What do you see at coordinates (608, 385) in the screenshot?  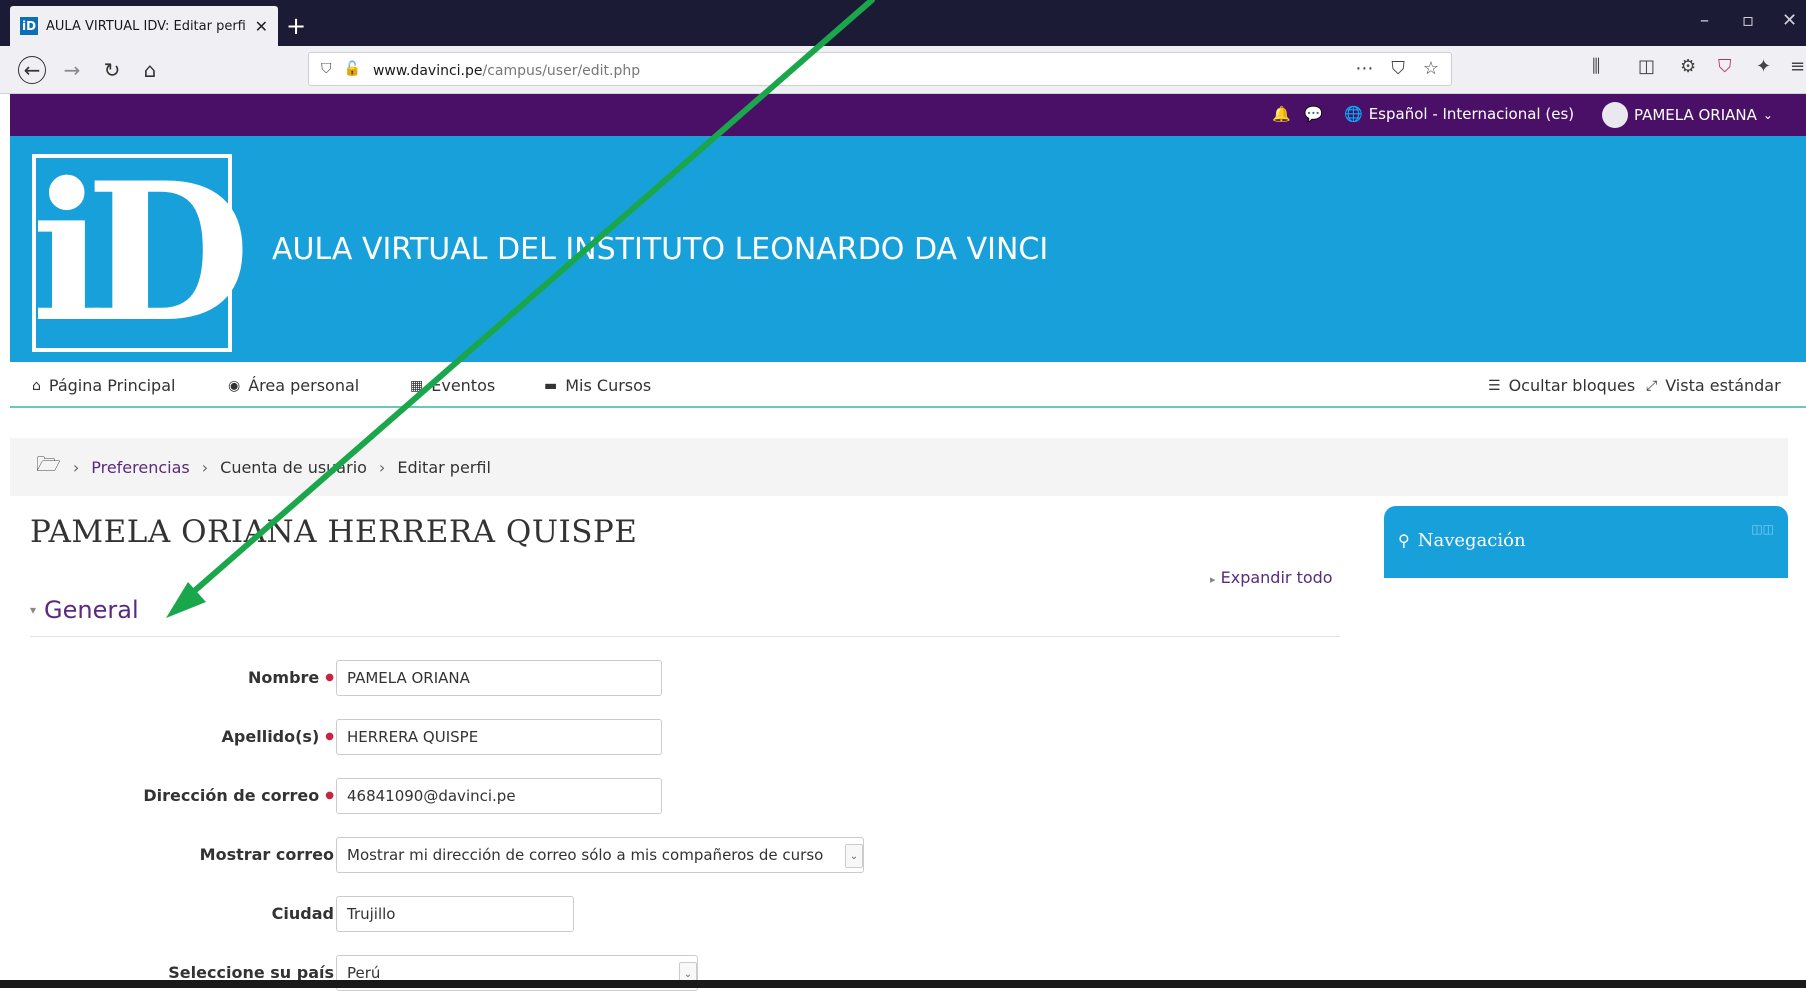 I see `nav-my-courses-label: Mis Cursos` at bounding box center [608, 385].